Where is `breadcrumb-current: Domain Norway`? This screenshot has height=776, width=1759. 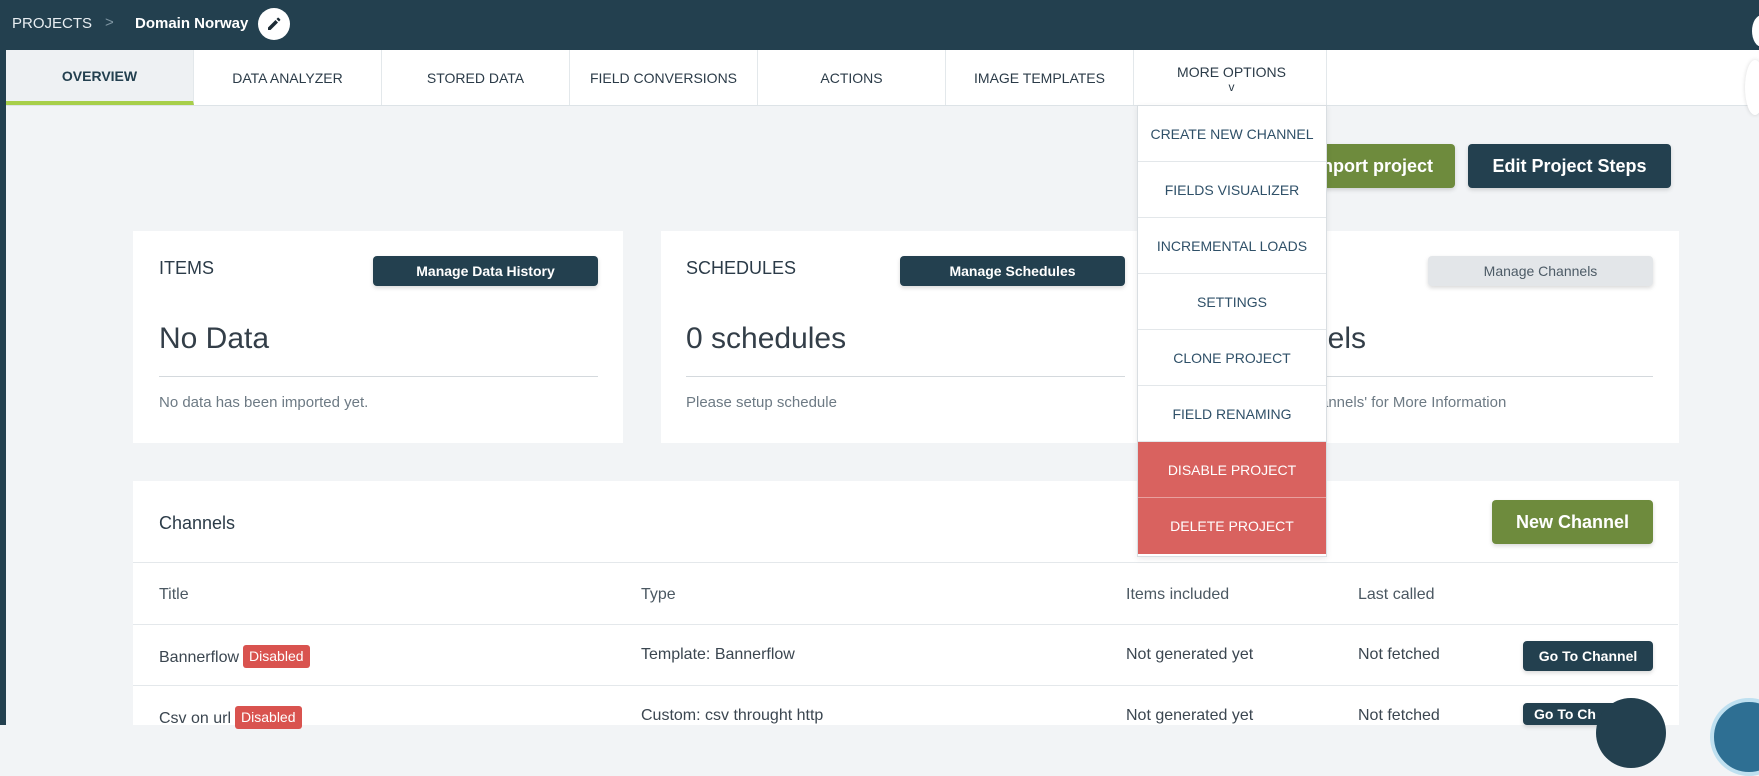 breadcrumb-current: Domain Norway is located at coordinates (192, 23).